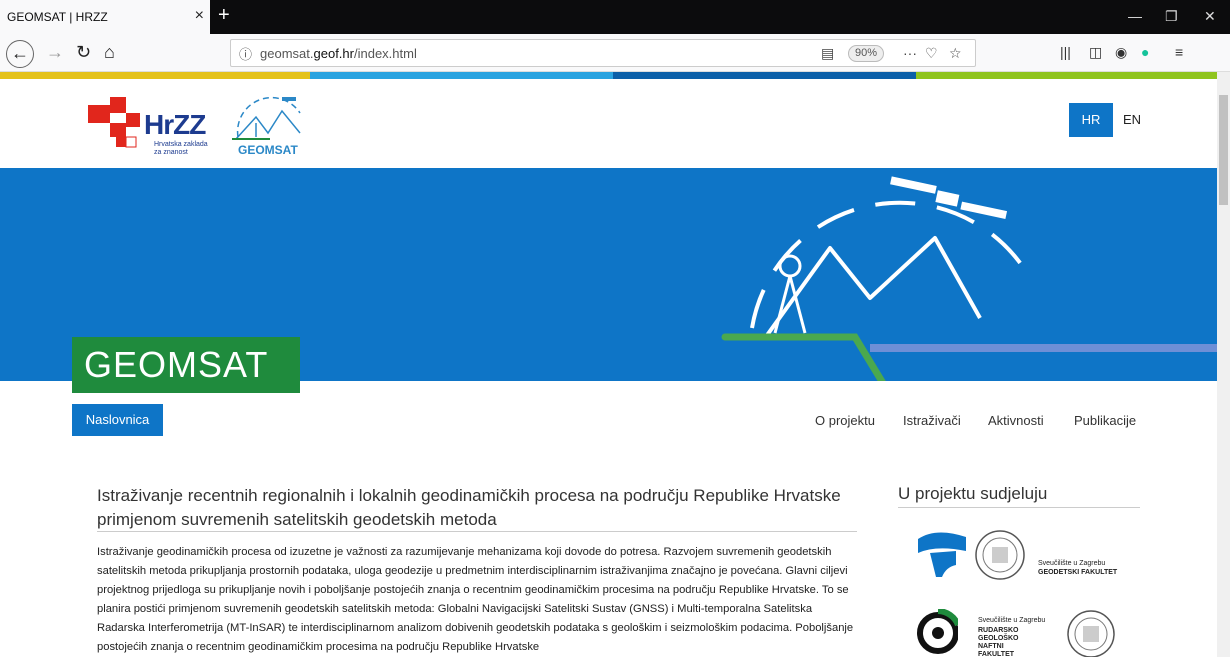 This screenshot has height=657, width=1230. What do you see at coordinates (866, 53) in the screenshot?
I see `zoom-indicator: 90%` at bounding box center [866, 53].